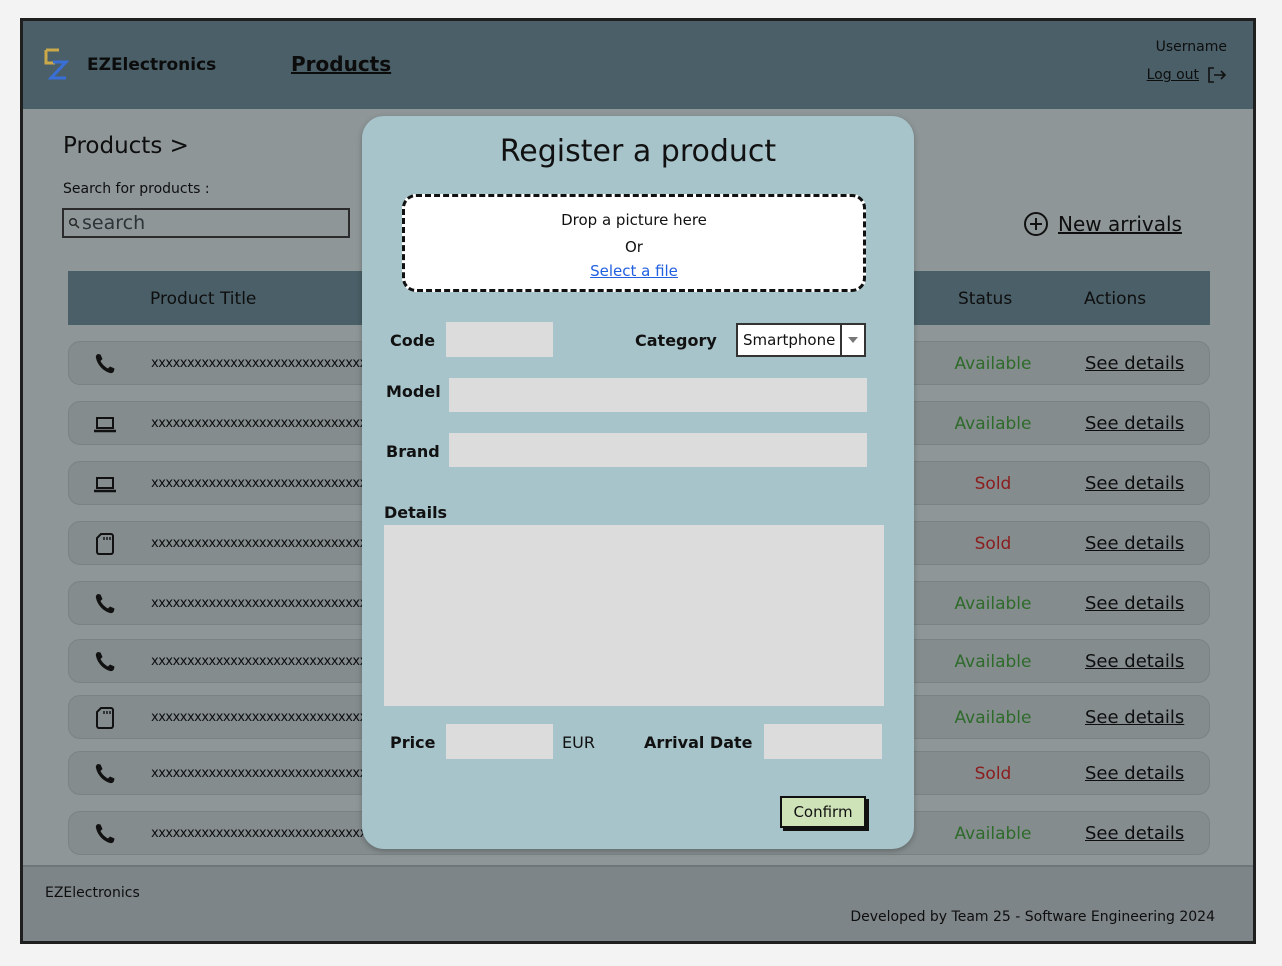 Image resolution: width=1282 pixels, height=966 pixels. Describe the element at coordinates (126, 146) in the screenshot. I see `breadcrumb: Products >` at that location.